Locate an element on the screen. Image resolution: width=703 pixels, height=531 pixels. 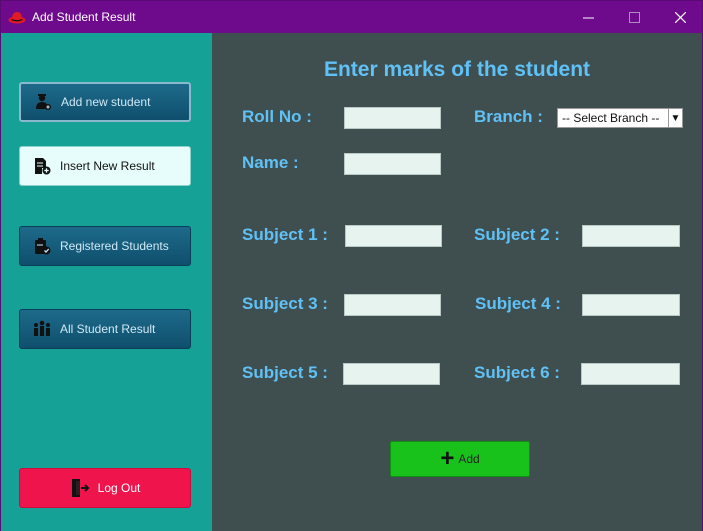
add-new-student-label: Add new student is located at coordinates (106, 102).